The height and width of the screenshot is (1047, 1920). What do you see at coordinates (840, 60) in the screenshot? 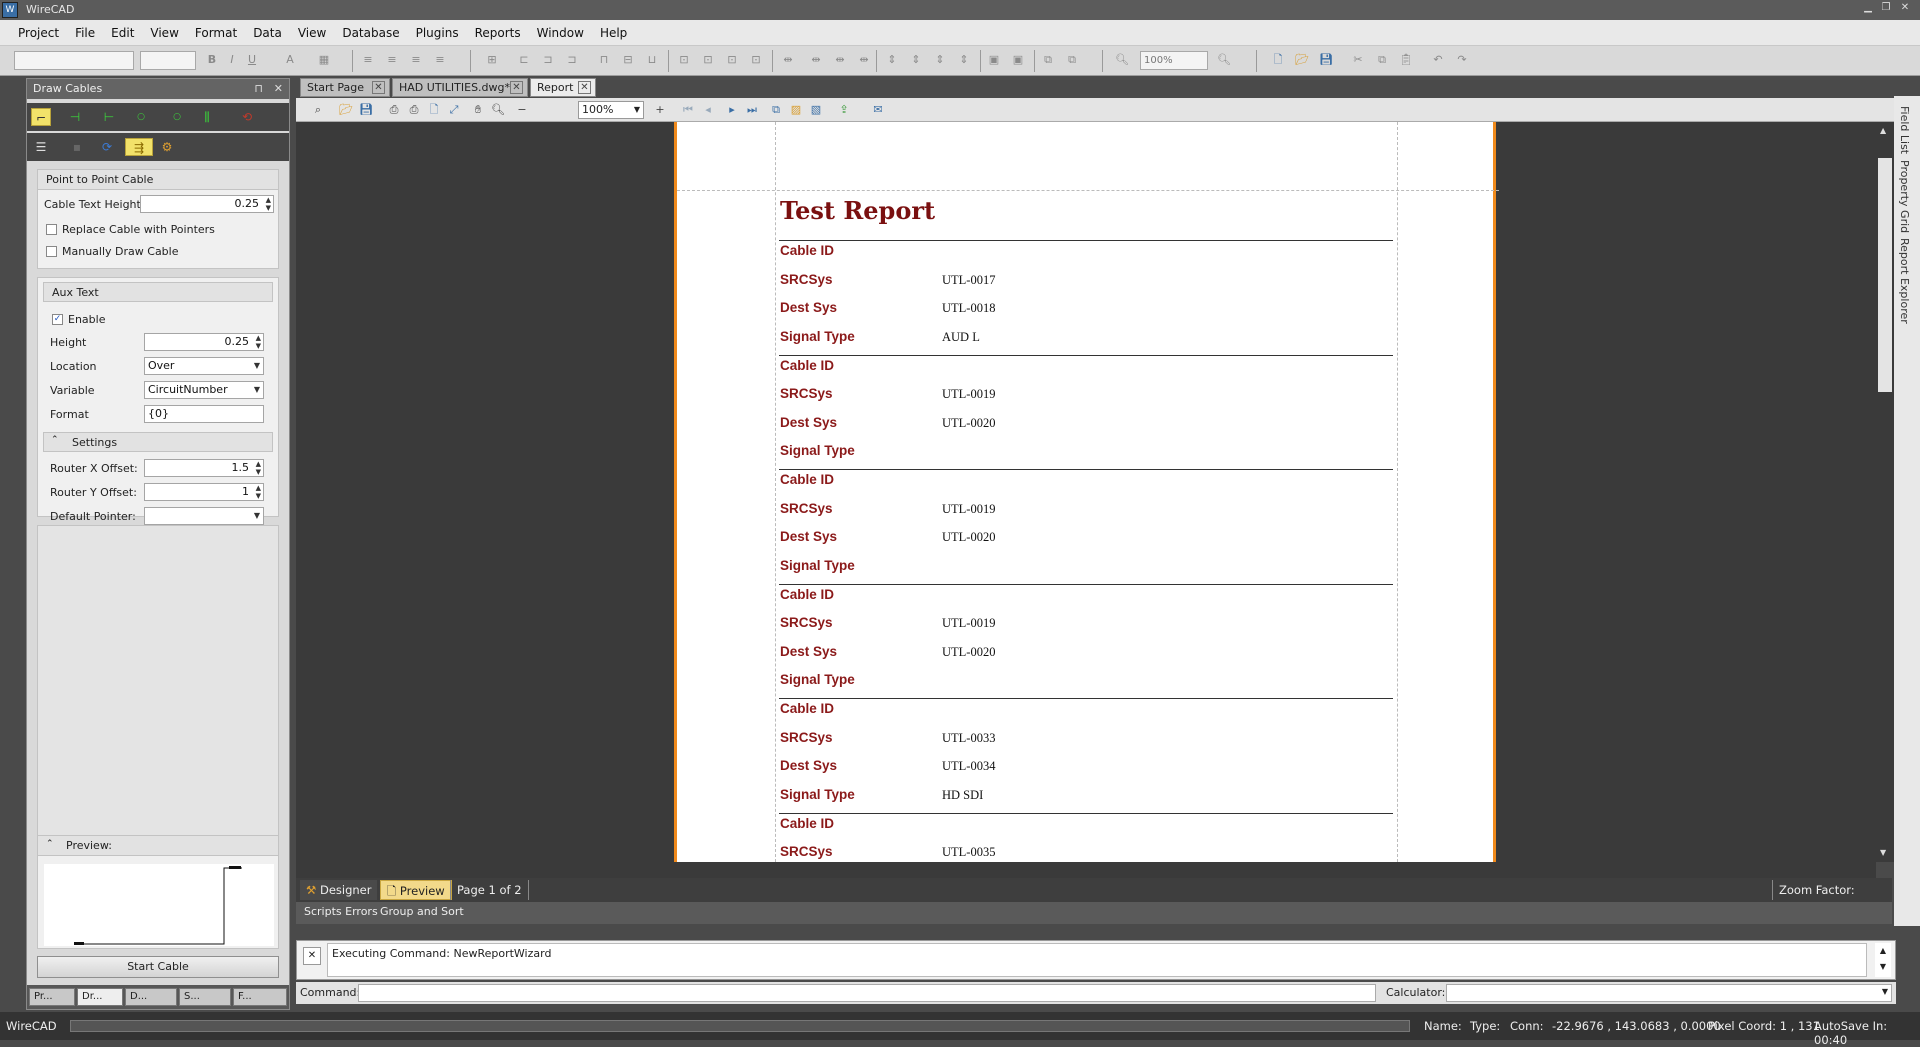
I see `hspace-decrease-icon: ⇹` at bounding box center [840, 60].